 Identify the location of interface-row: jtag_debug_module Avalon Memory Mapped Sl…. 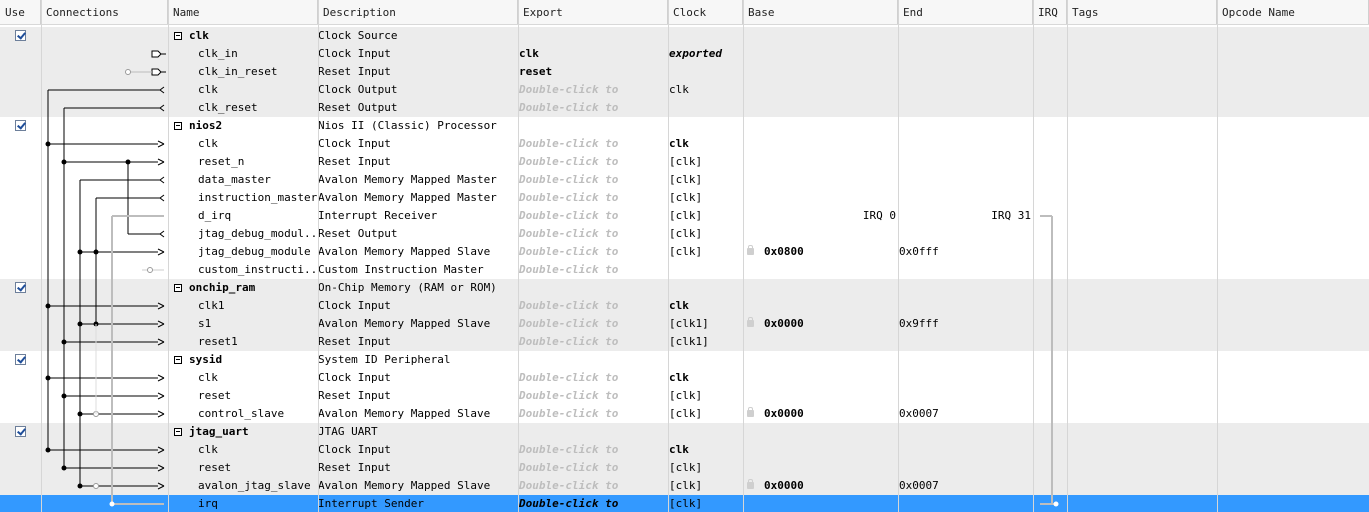
(684, 252).